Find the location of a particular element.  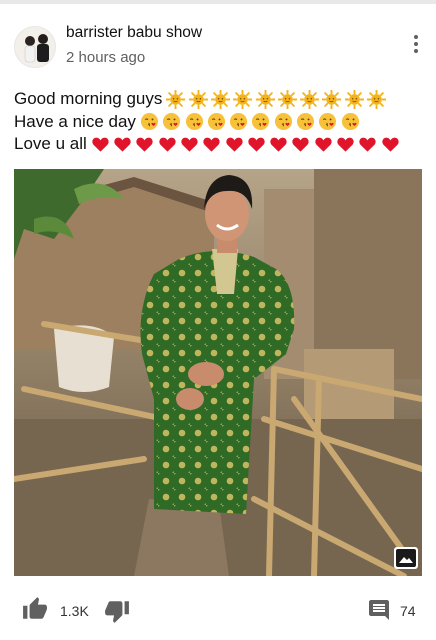

channel-avatar is located at coordinates (35, 47).